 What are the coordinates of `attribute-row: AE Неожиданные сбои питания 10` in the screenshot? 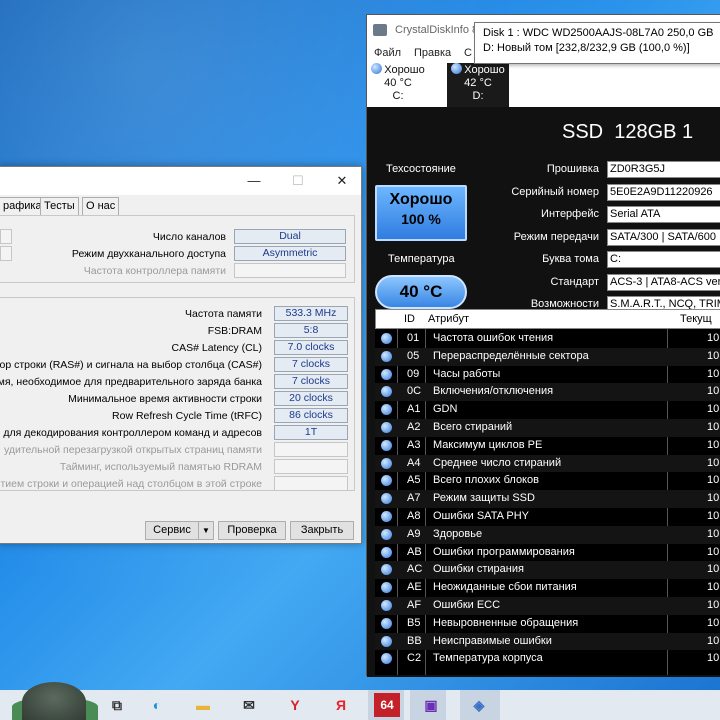 It's located at (547, 588).